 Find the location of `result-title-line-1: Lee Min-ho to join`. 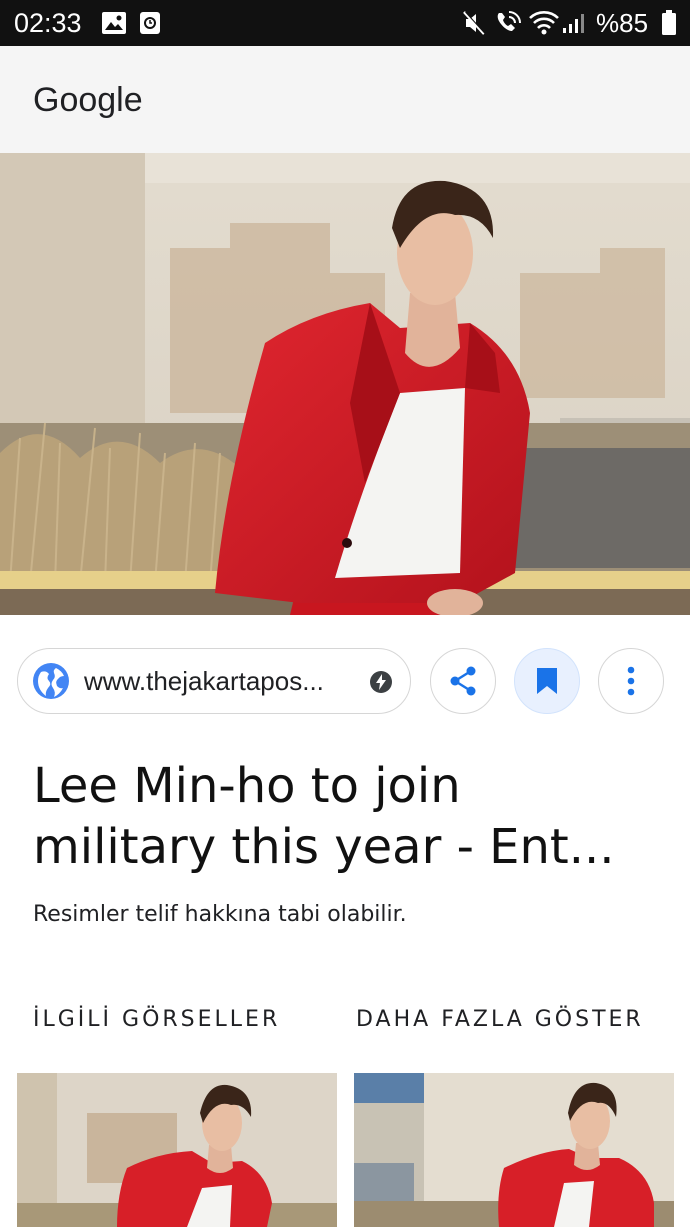

result-title-line-1: Lee Min-ho to join is located at coordinates (247, 786).